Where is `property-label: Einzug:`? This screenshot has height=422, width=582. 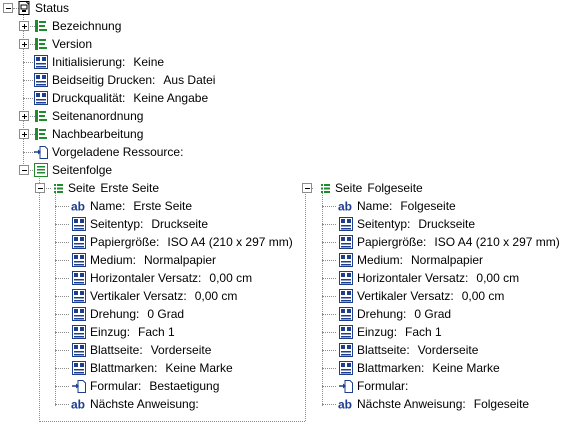 property-label: Einzug: is located at coordinates (110, 332).